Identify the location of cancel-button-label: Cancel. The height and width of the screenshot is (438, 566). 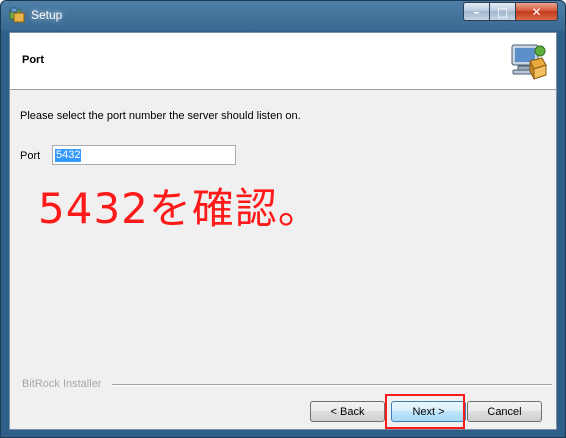
(504, 411).